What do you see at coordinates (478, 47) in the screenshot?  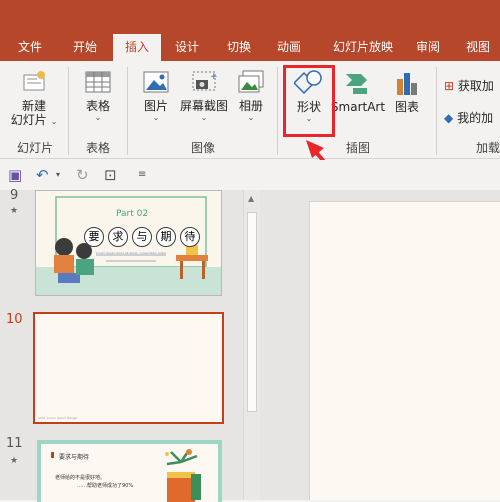 I see `tab-view: 视图` at bounding box center [478, 47].